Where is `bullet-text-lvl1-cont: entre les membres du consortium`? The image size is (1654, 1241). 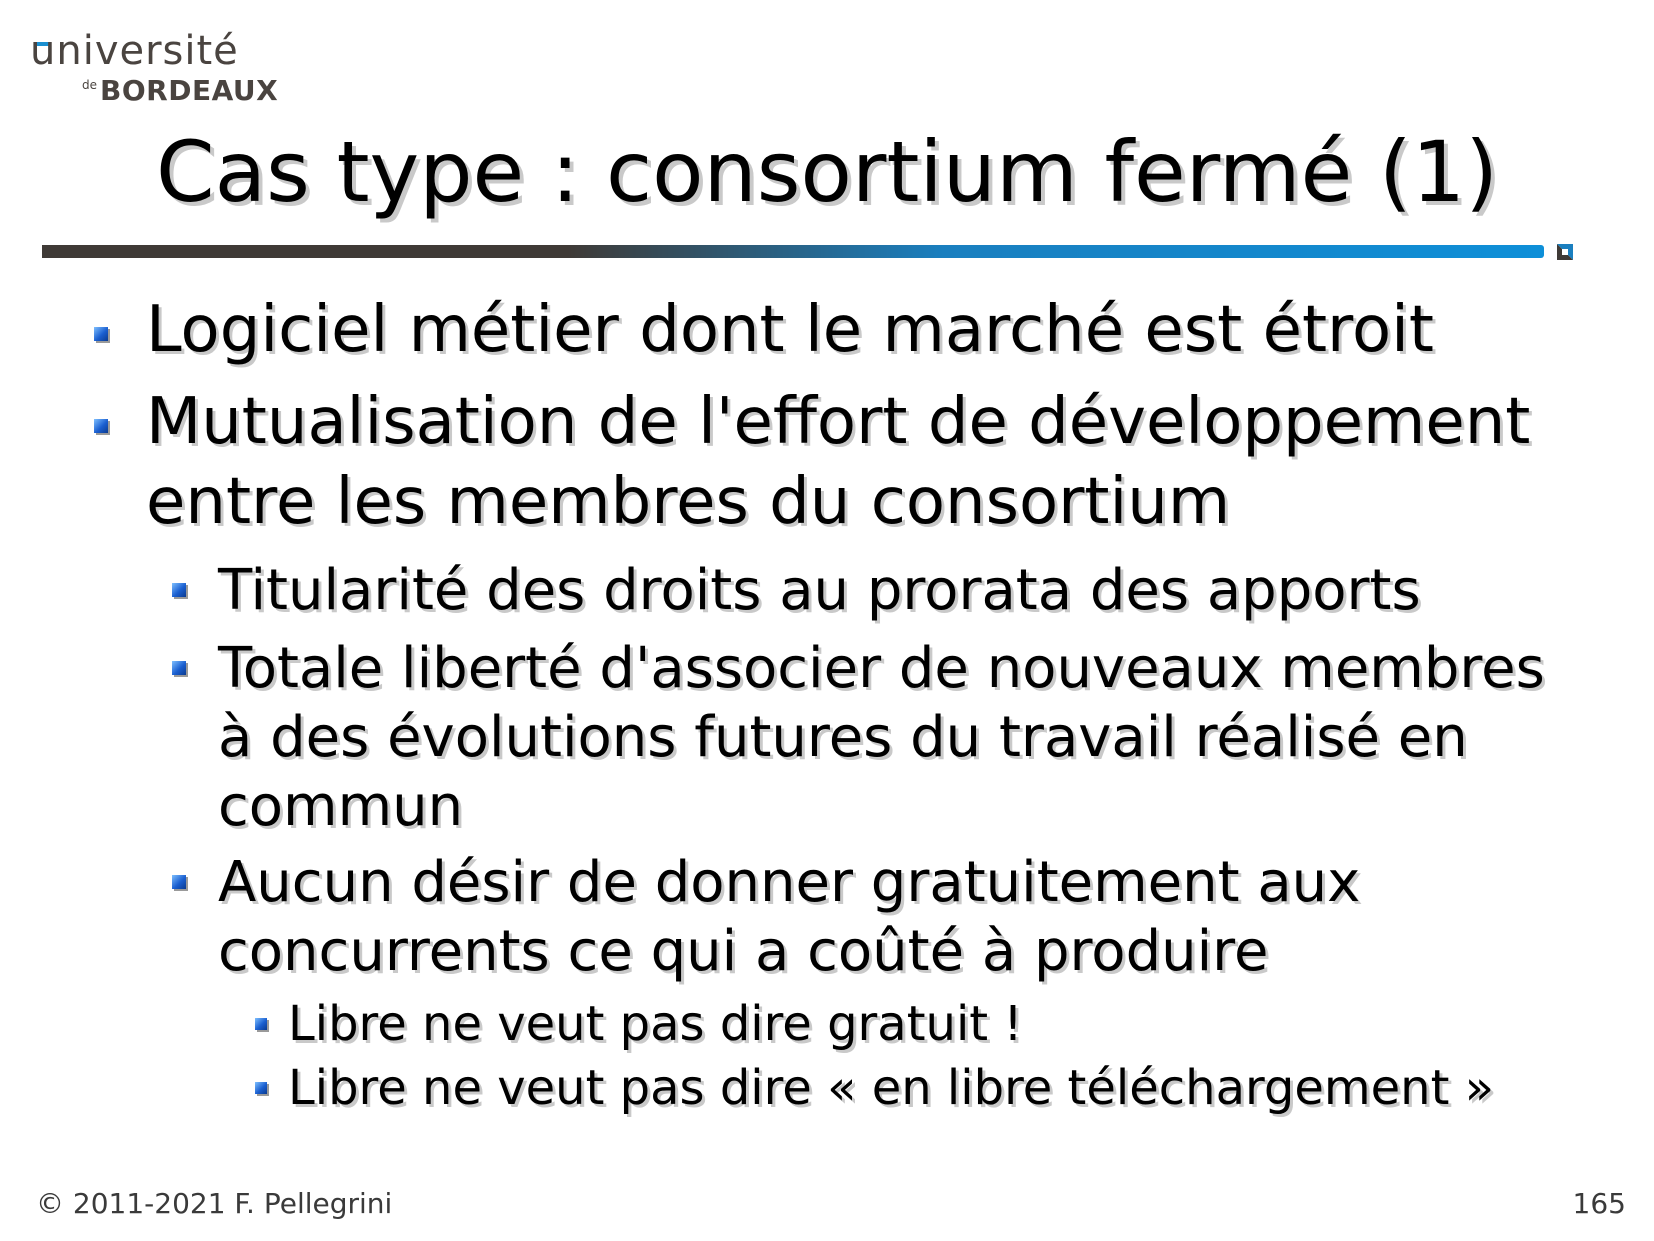 bullet-text-lvl1-cont: entre les membres du consortium is located at coordinates (688, 502).